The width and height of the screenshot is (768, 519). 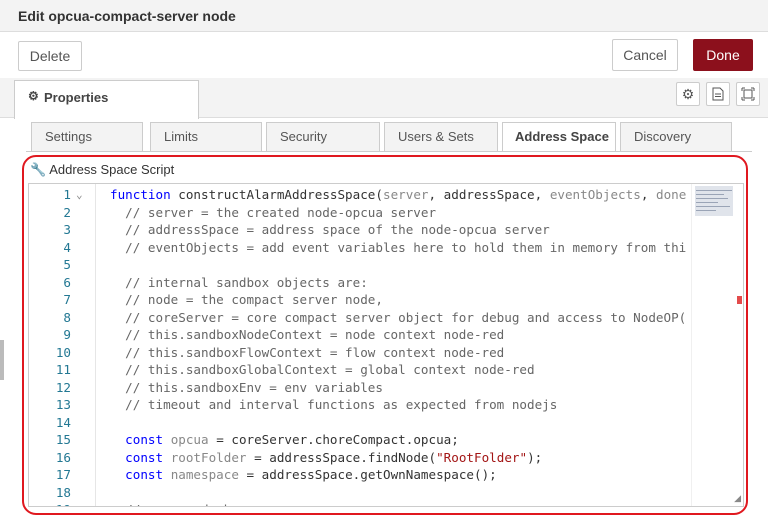 I want to click on code-text: // your code here, so click(x=182, y=503).